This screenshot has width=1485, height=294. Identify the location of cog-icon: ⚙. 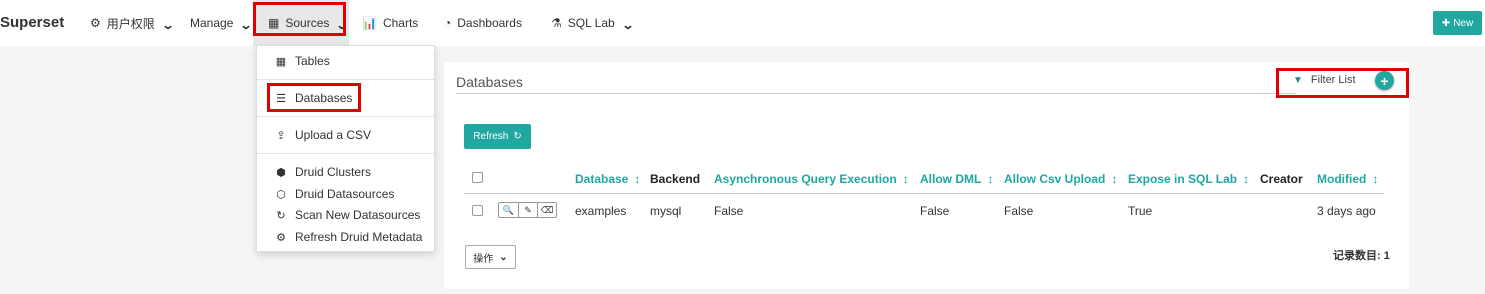
(281, 237).